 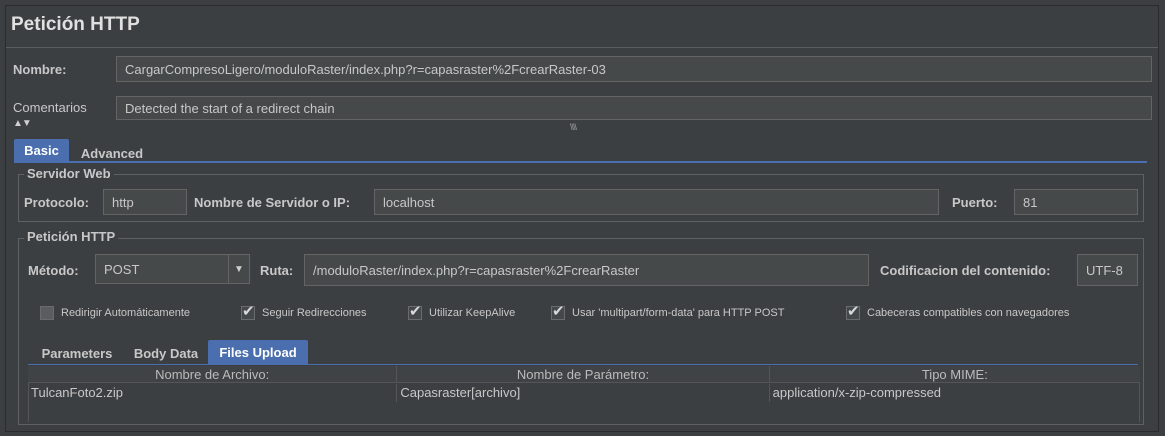 I want to click on comments-label: Comentarios, so click(x=50, y=107).